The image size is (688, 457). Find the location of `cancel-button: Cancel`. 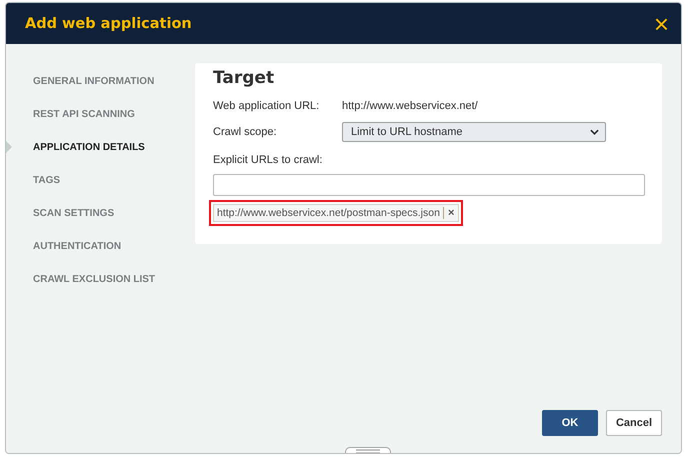

cancel-button: Cancel is located at coordinates (634, 423).